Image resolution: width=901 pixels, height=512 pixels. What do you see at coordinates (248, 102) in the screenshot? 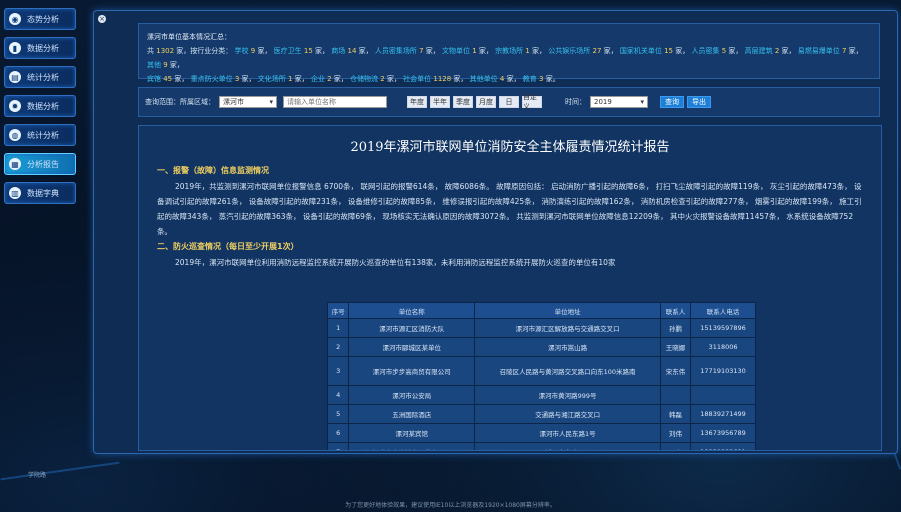
I see `region-select: 漯河市 ▾` at bounding box center [248, 102].